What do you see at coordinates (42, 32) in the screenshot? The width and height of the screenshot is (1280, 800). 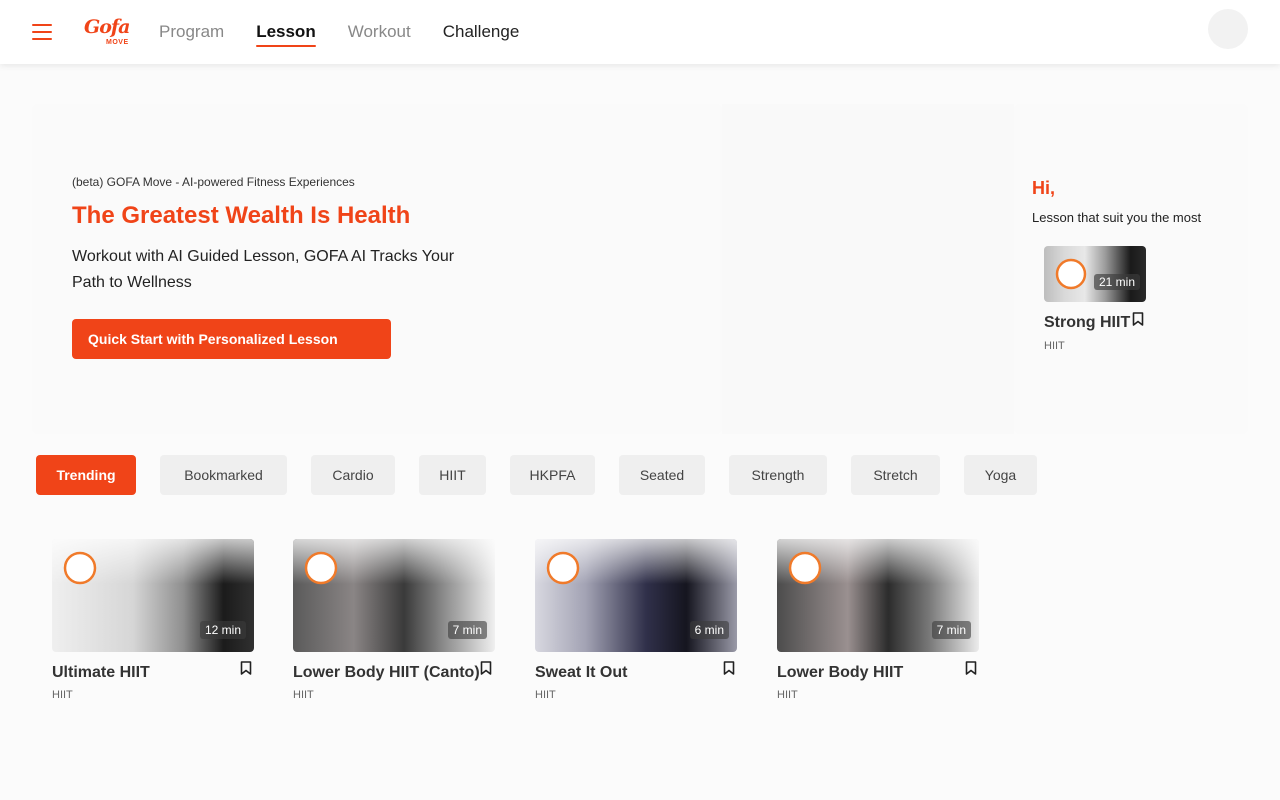 I see `hamburger-menu-icon` at bounding box center [42, 32].